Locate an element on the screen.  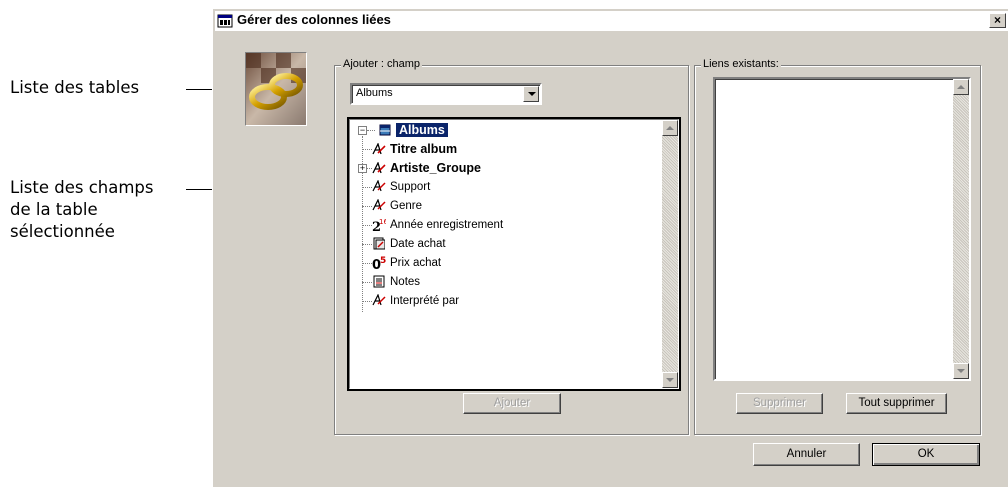
add-button: Ajouter is located at coordinates (512, 403).